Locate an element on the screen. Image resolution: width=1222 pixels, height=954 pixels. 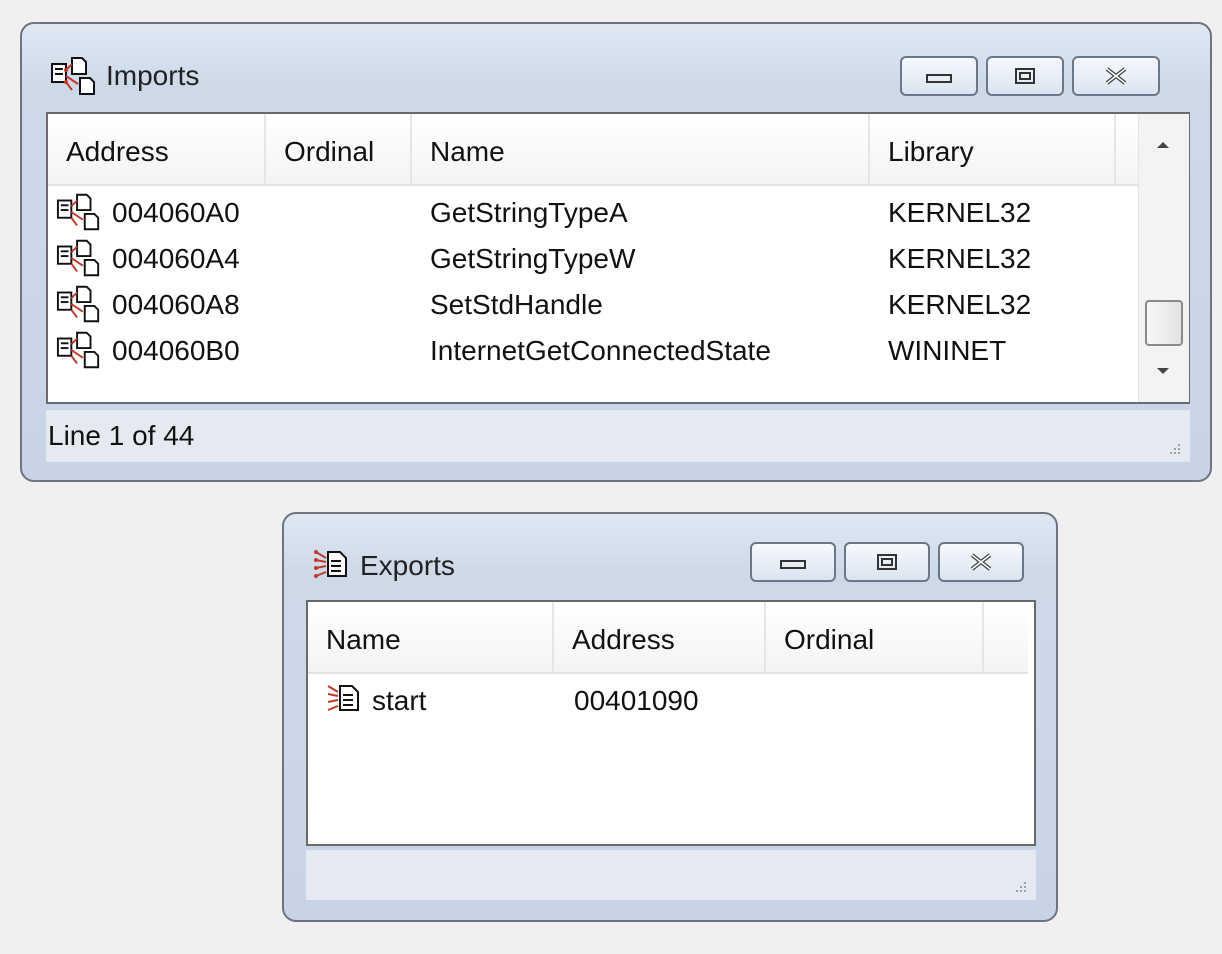
imports-minimize-button is located at coordinates (939, 76).